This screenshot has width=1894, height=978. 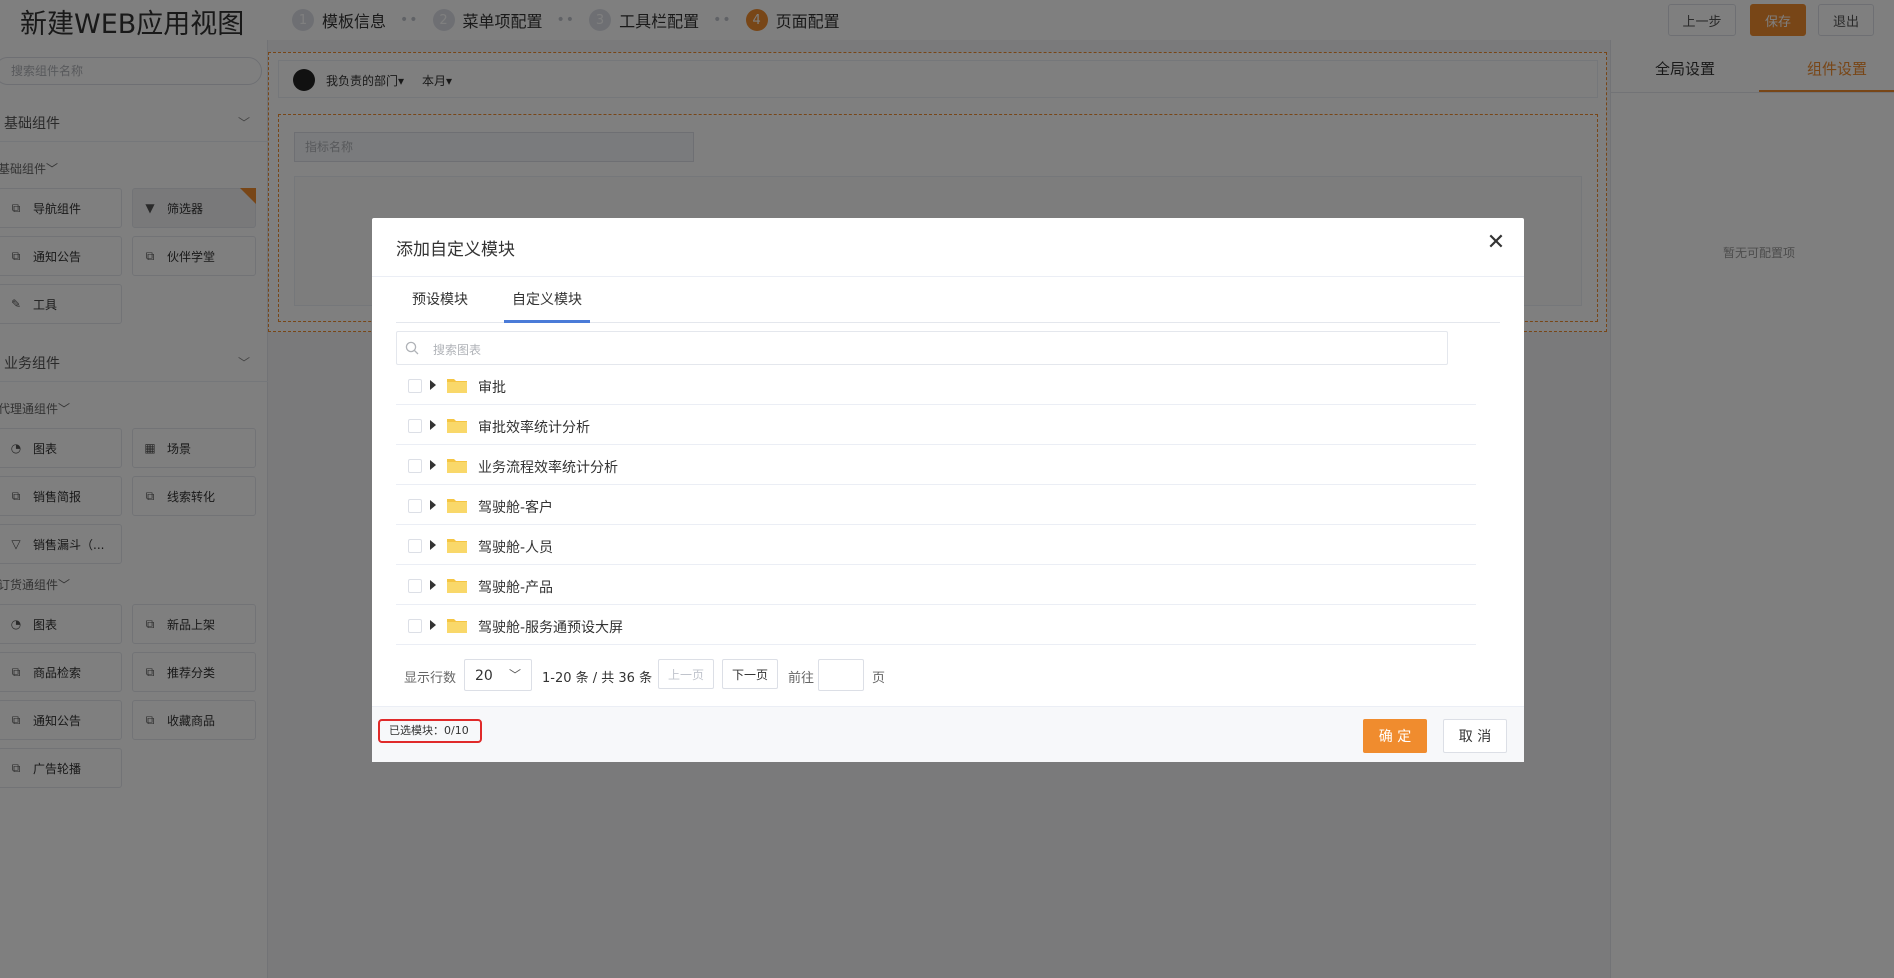 I want to click on chevron-down-icon: ﹀, so click(x=514, y=675).